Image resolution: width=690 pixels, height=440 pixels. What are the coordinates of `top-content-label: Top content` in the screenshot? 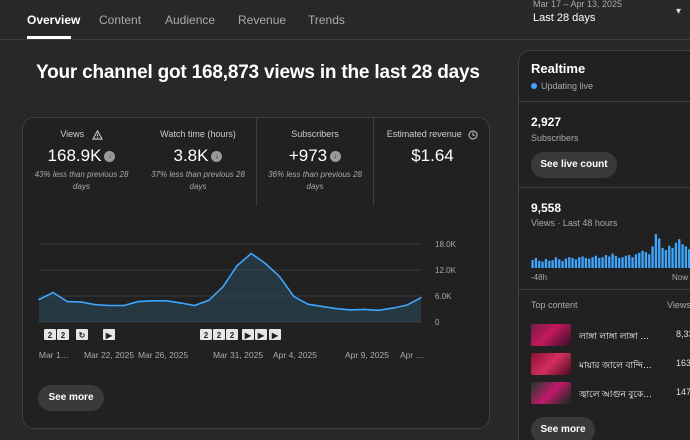 It's located at (554, 305).